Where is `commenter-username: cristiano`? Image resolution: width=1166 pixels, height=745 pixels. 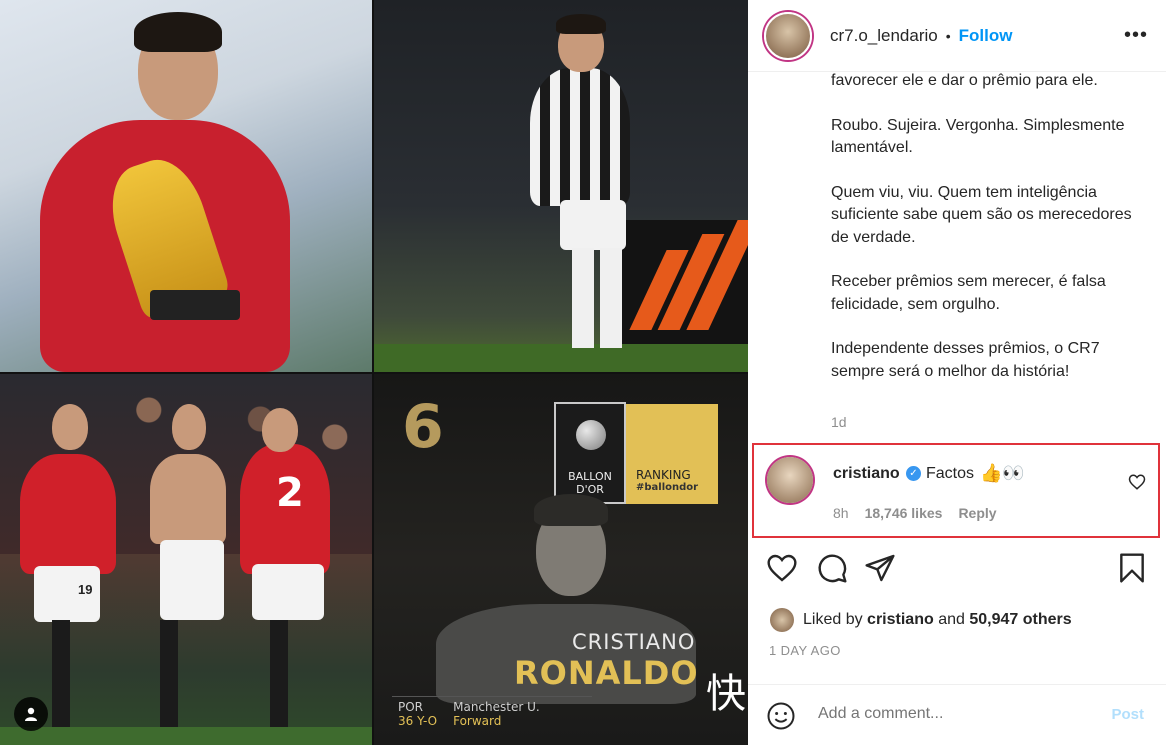
commenter-username: cristiano is located at coordinates (866, 474).